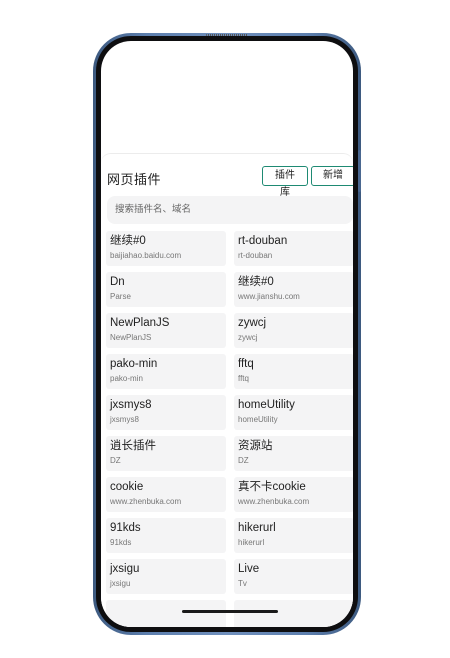 The height and width of the screenshot is (658, 450). What do you see at coordinates (117, 282) in the screenshot?
I see `plugin-name: Dn` at bounding box center [117, 282].